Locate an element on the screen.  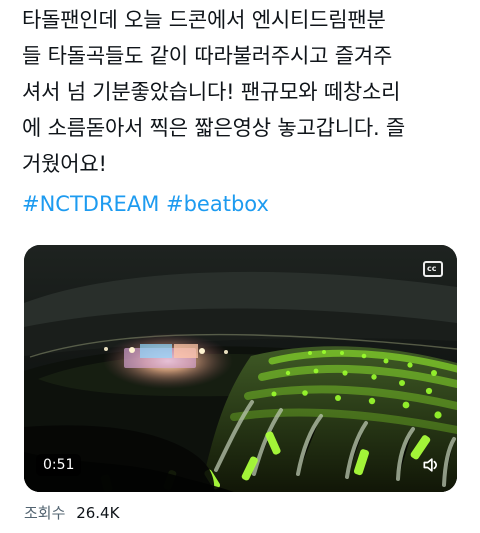
volume-icon is located at coordinates (431, 465).